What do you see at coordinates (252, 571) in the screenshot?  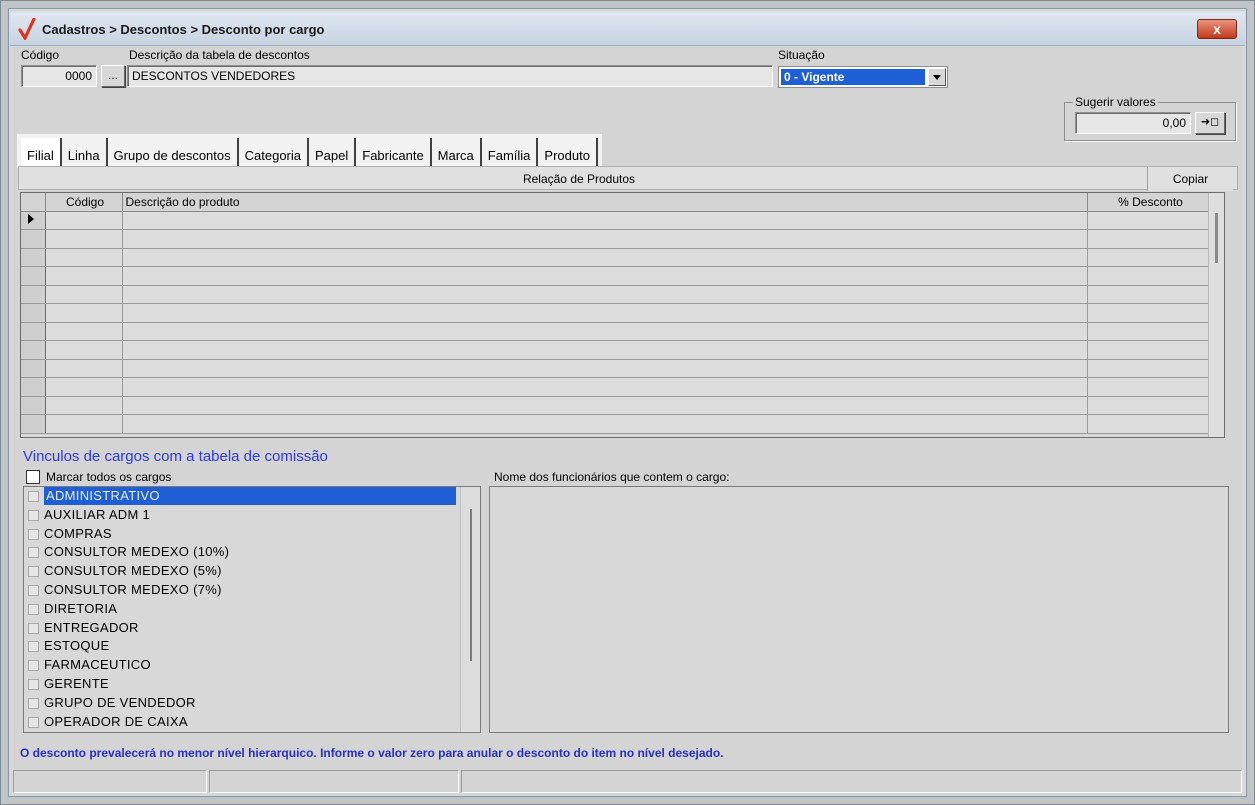 I see `list-item: CONSULTOR MEDEXO (5%)` at bounding box center [252, 571].